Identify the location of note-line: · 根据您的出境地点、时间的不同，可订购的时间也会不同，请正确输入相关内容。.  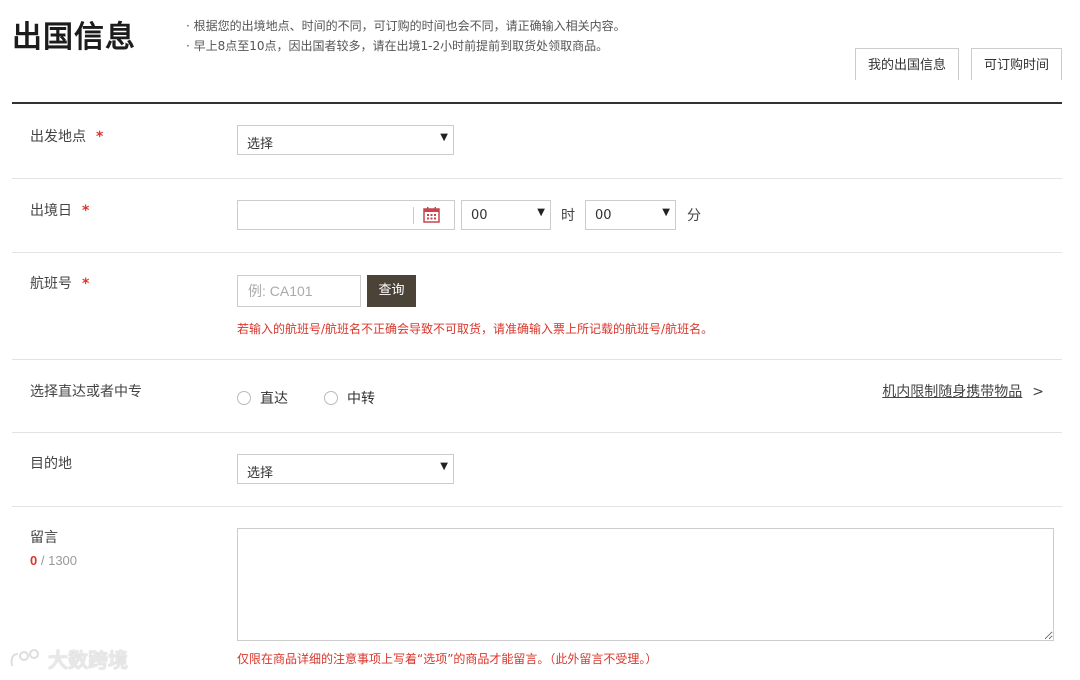
(406, 26).